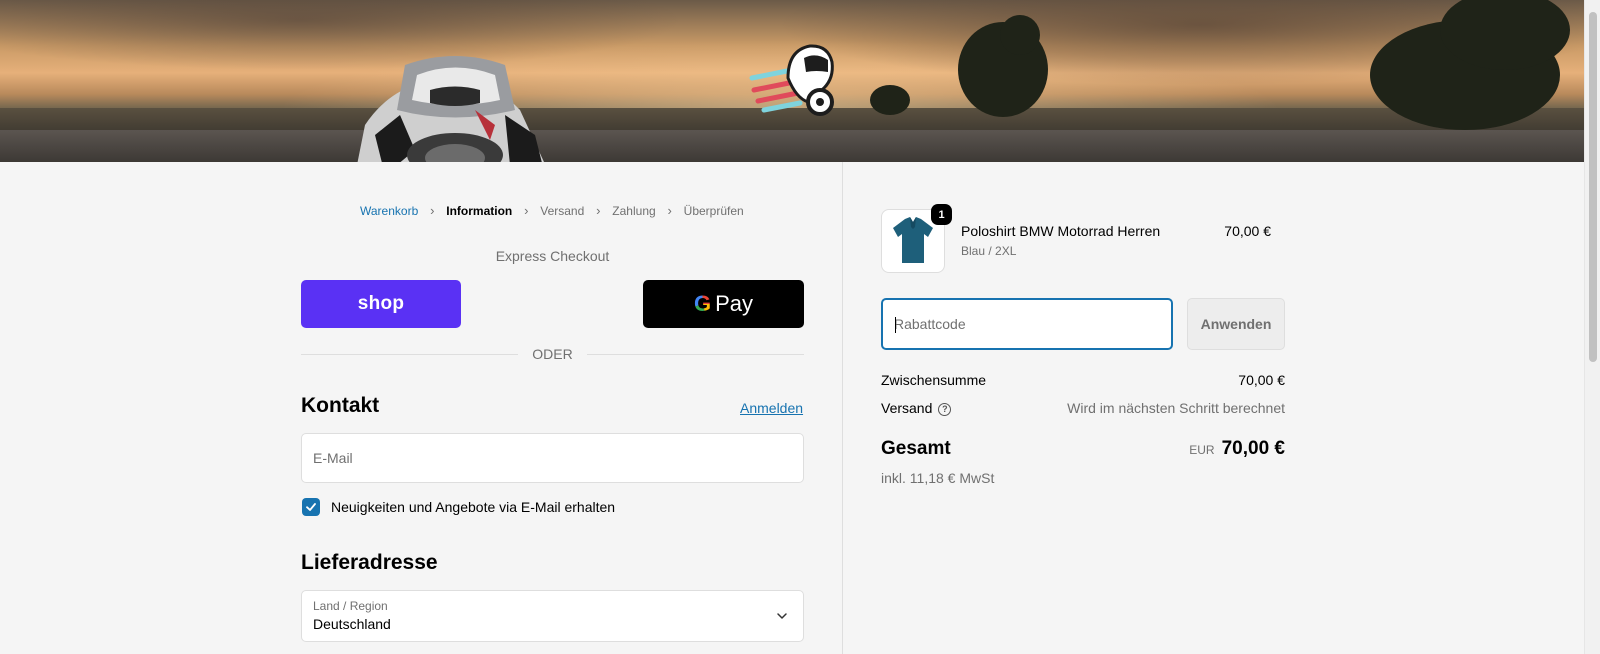 This screenshot has width=1600, height=654. I want to click on text-cursor, so click(895, 325).